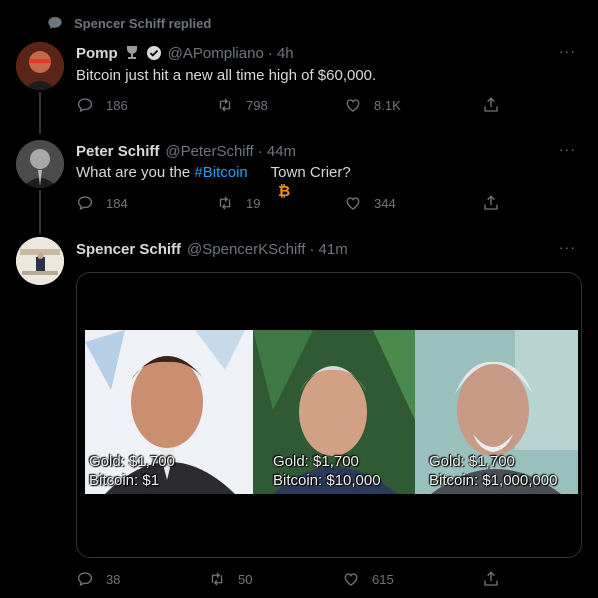  I want to click on timestamp: · 41m, so click(328, 249).